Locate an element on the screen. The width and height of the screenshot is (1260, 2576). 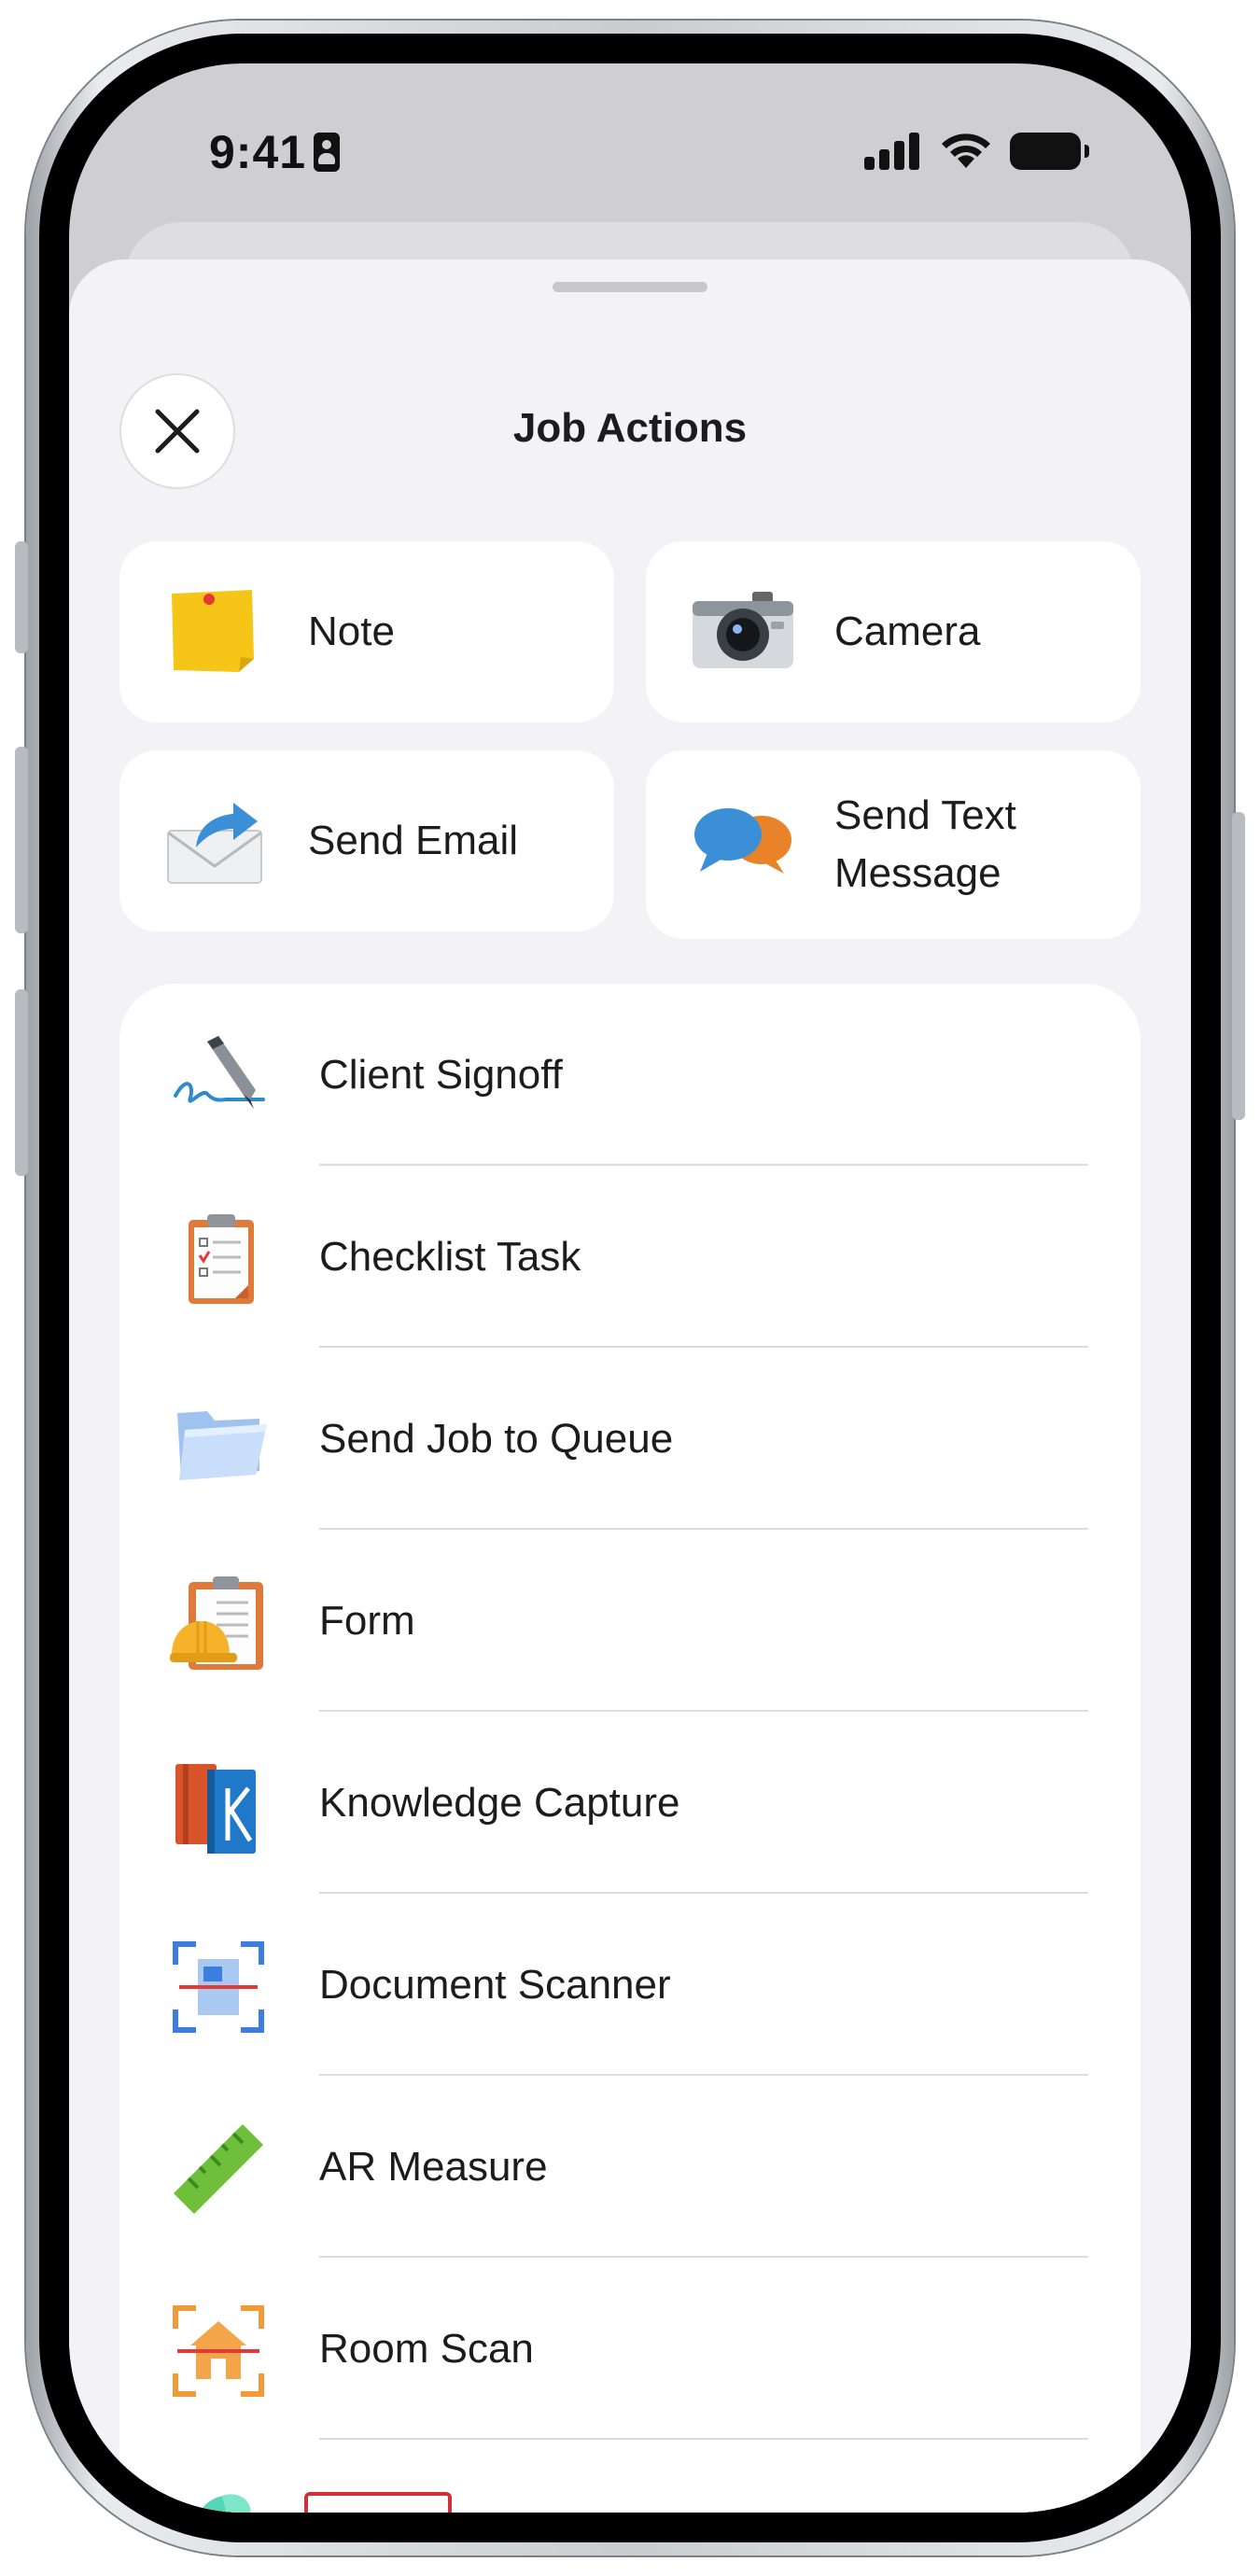
status-time: 9:41 is located at coordinates (258, 152).